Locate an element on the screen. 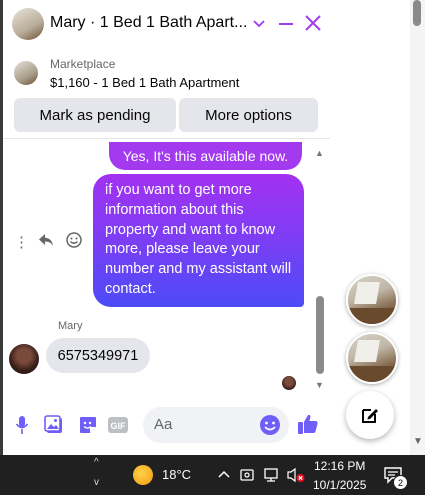 This screenshot has width=425, height=495. weather-temperature: 18°C is located at coordinates (176, 474).